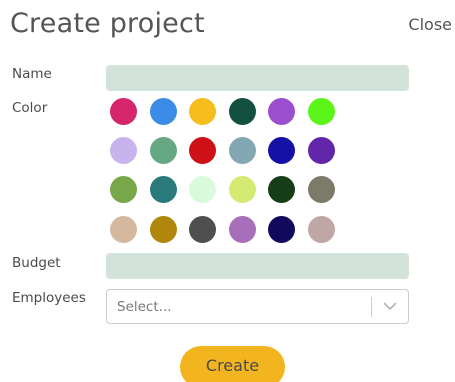 The width and height of the screenshot is (455, 382). I want to click on create-button: Create, so click(232, 364).